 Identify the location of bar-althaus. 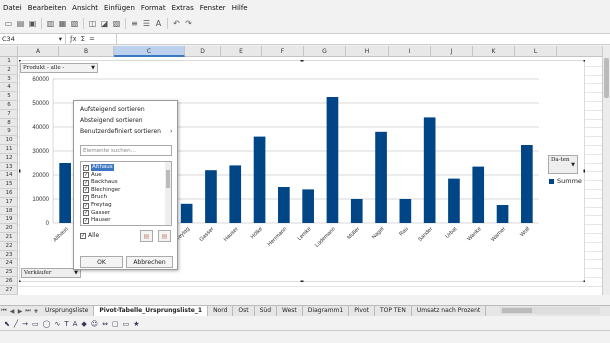
(65, 193).